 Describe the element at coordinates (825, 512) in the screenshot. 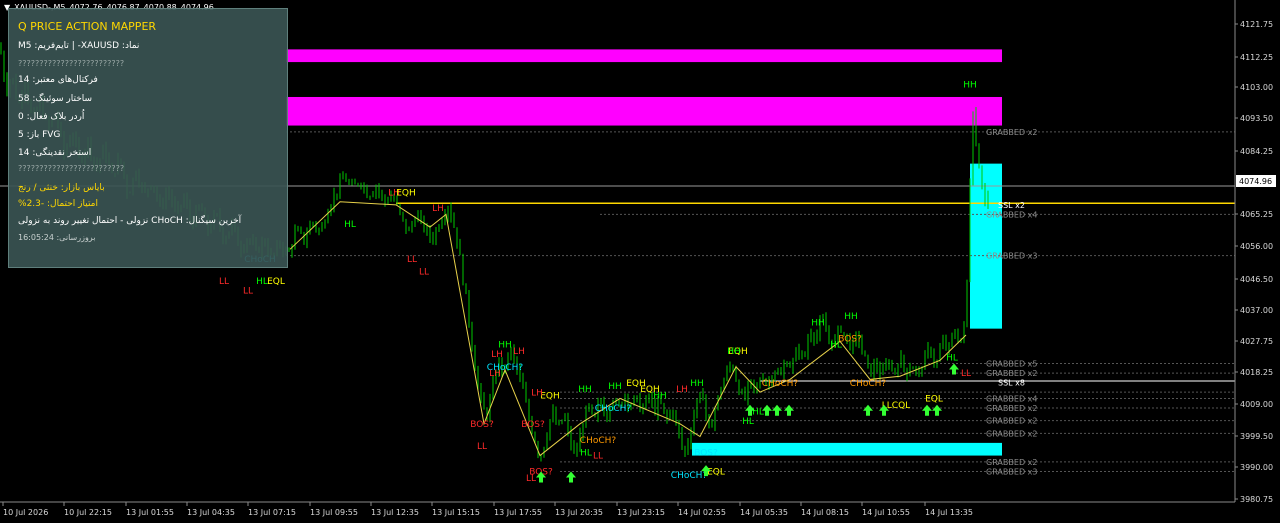

I see `time-tick-label: 14 Jul 08:15` at that location.